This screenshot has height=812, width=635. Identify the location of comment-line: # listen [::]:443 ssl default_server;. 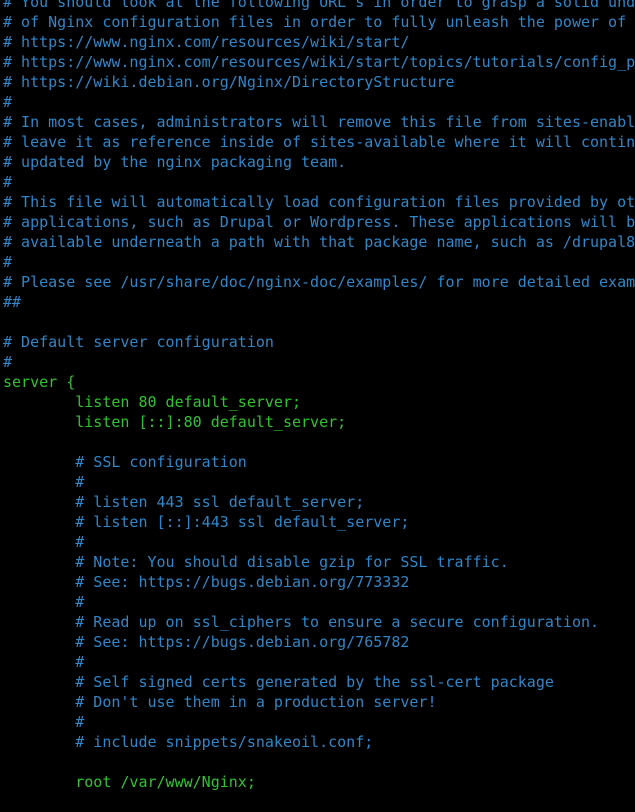
(206, 522).